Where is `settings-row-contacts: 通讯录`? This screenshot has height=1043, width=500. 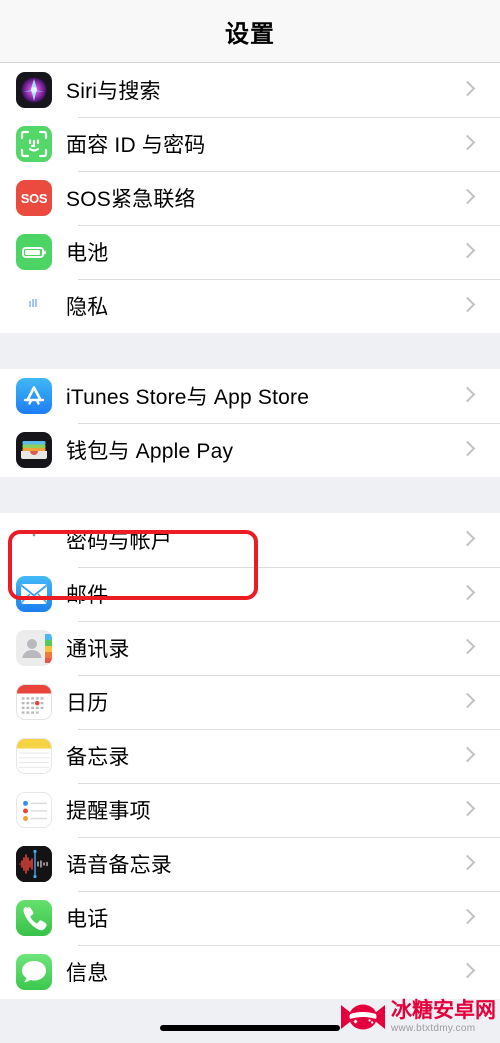 settings-row-contacts: 通讯录 is located at coordinates (250, 648).